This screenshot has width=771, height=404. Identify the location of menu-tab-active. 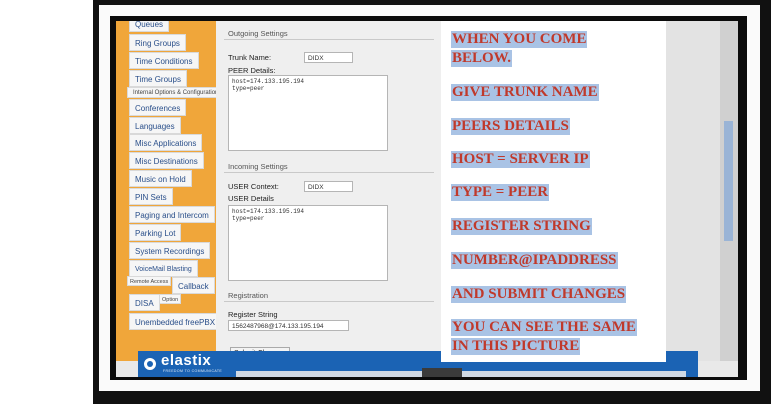
(442, 372).